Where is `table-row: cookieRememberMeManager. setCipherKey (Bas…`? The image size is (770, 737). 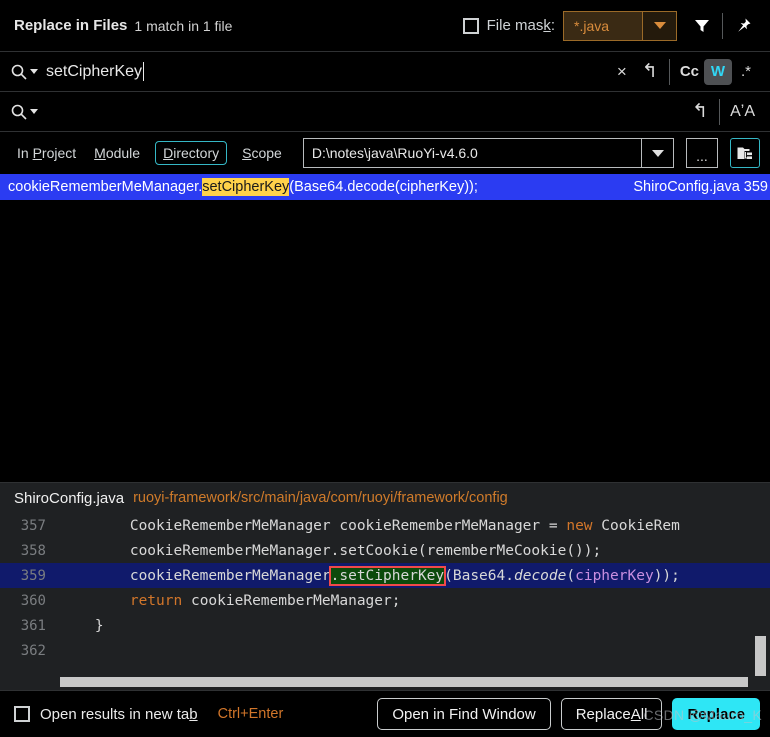 table-row: cookieRememberMeManager. setCipherKey (Bas… is located at coordinates (385, 187).